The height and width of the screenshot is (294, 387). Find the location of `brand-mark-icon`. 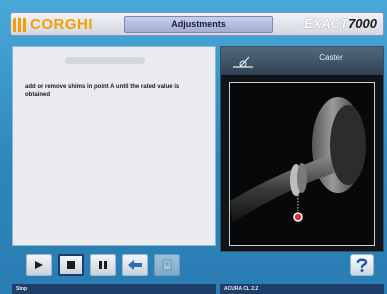

brand-mark-icon is located at coordinates (20, 24).